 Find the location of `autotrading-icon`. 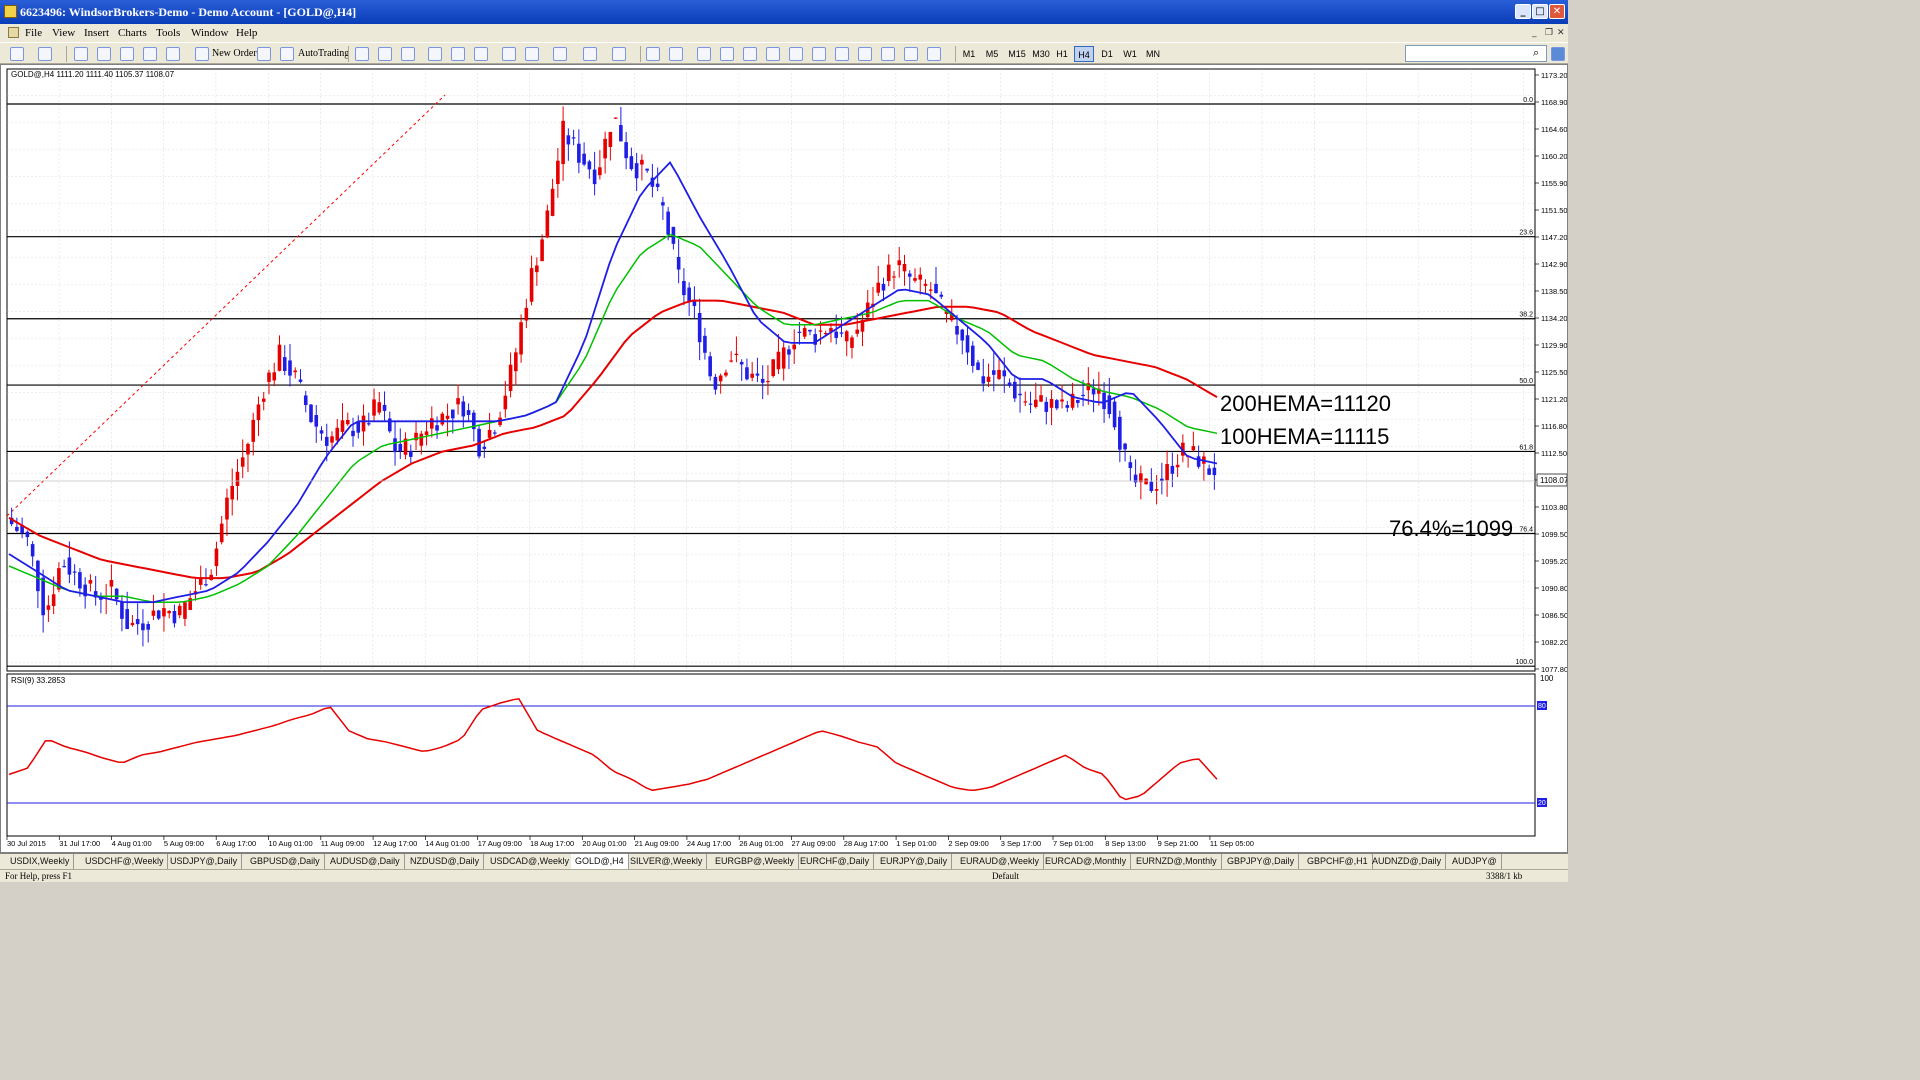

autotrading-icon is located at coordinates (287, 54).